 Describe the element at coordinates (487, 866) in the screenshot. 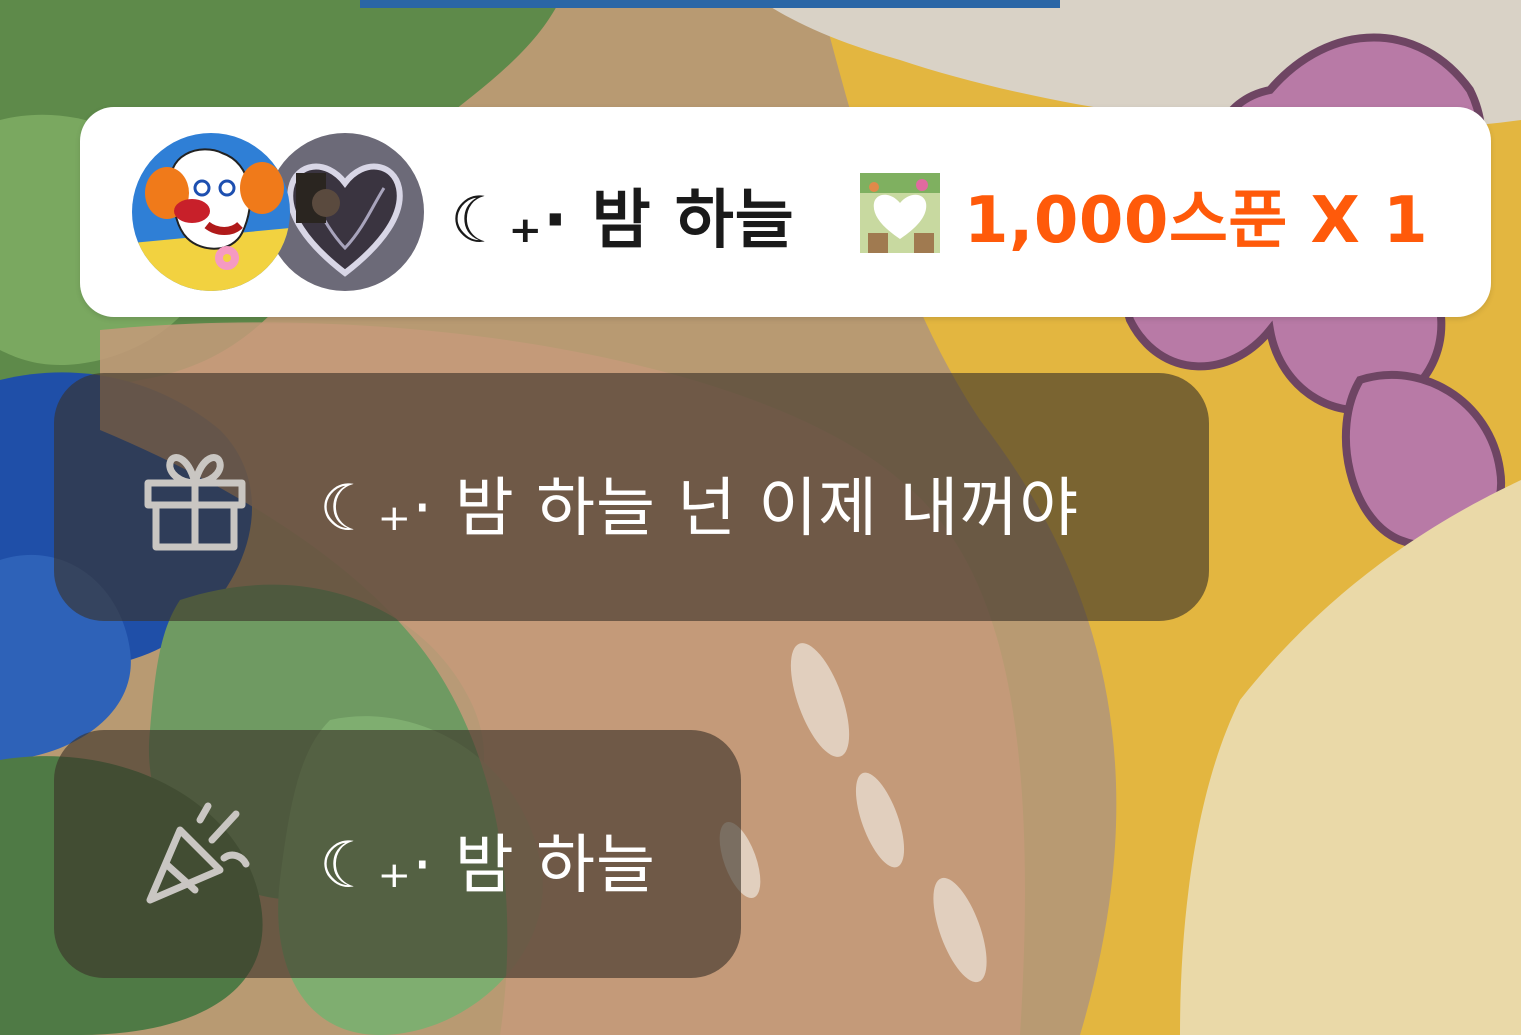

I see `message-text: ☾₊· 밤 하늘` at that location.